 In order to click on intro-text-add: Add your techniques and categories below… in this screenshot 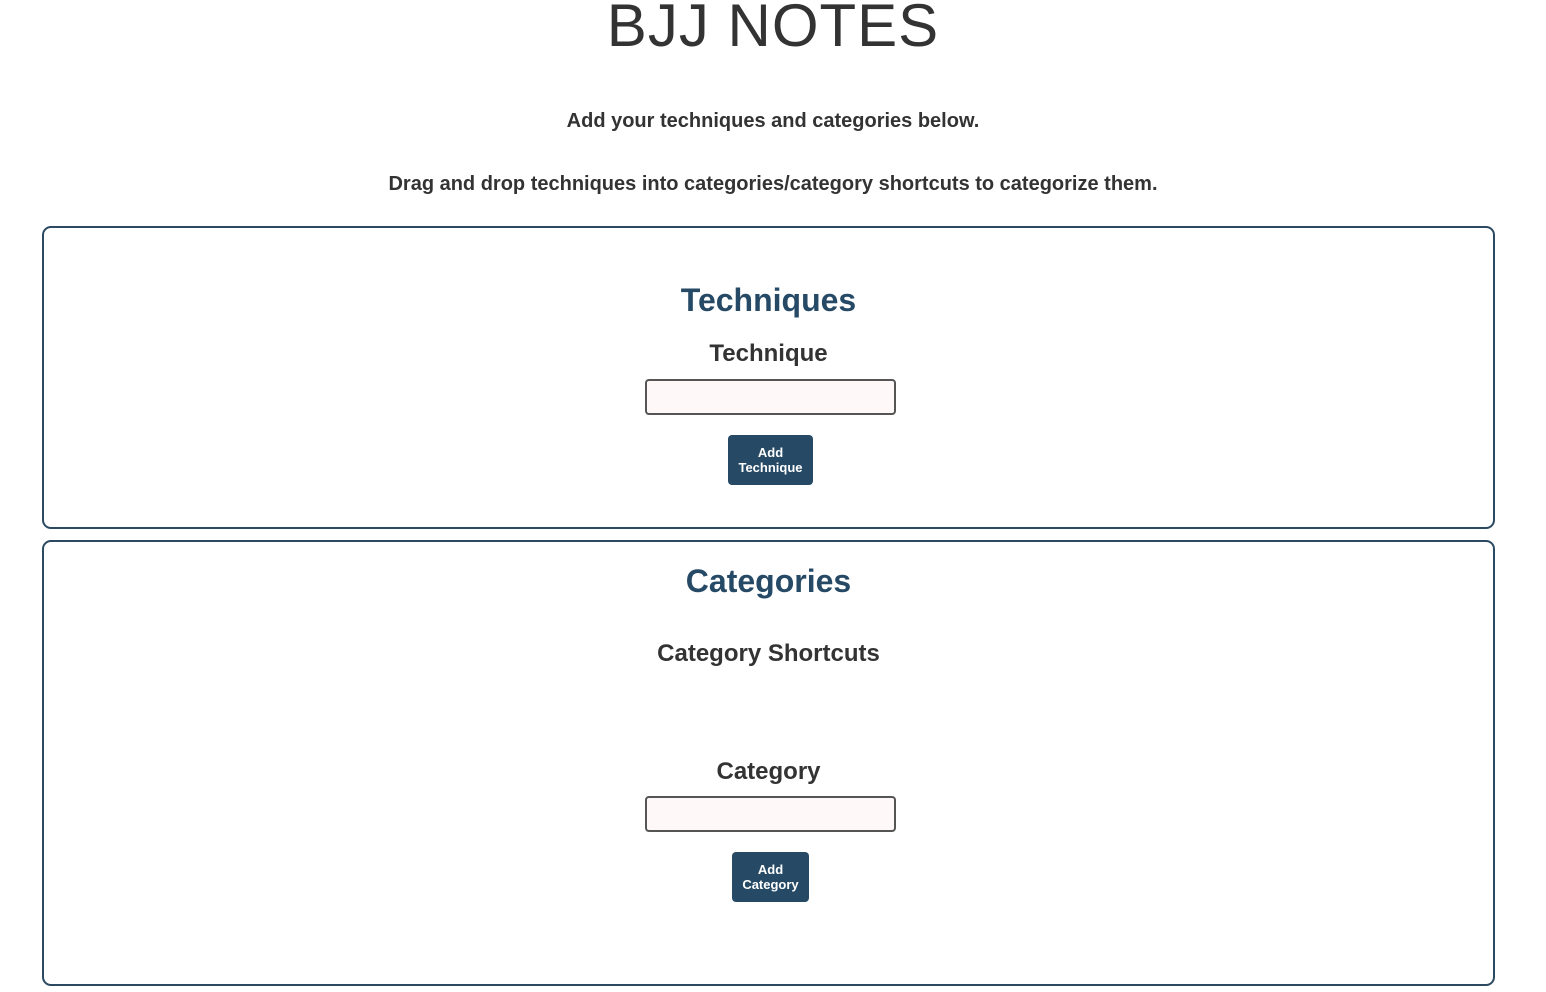, I will do `click(773, 121)`.